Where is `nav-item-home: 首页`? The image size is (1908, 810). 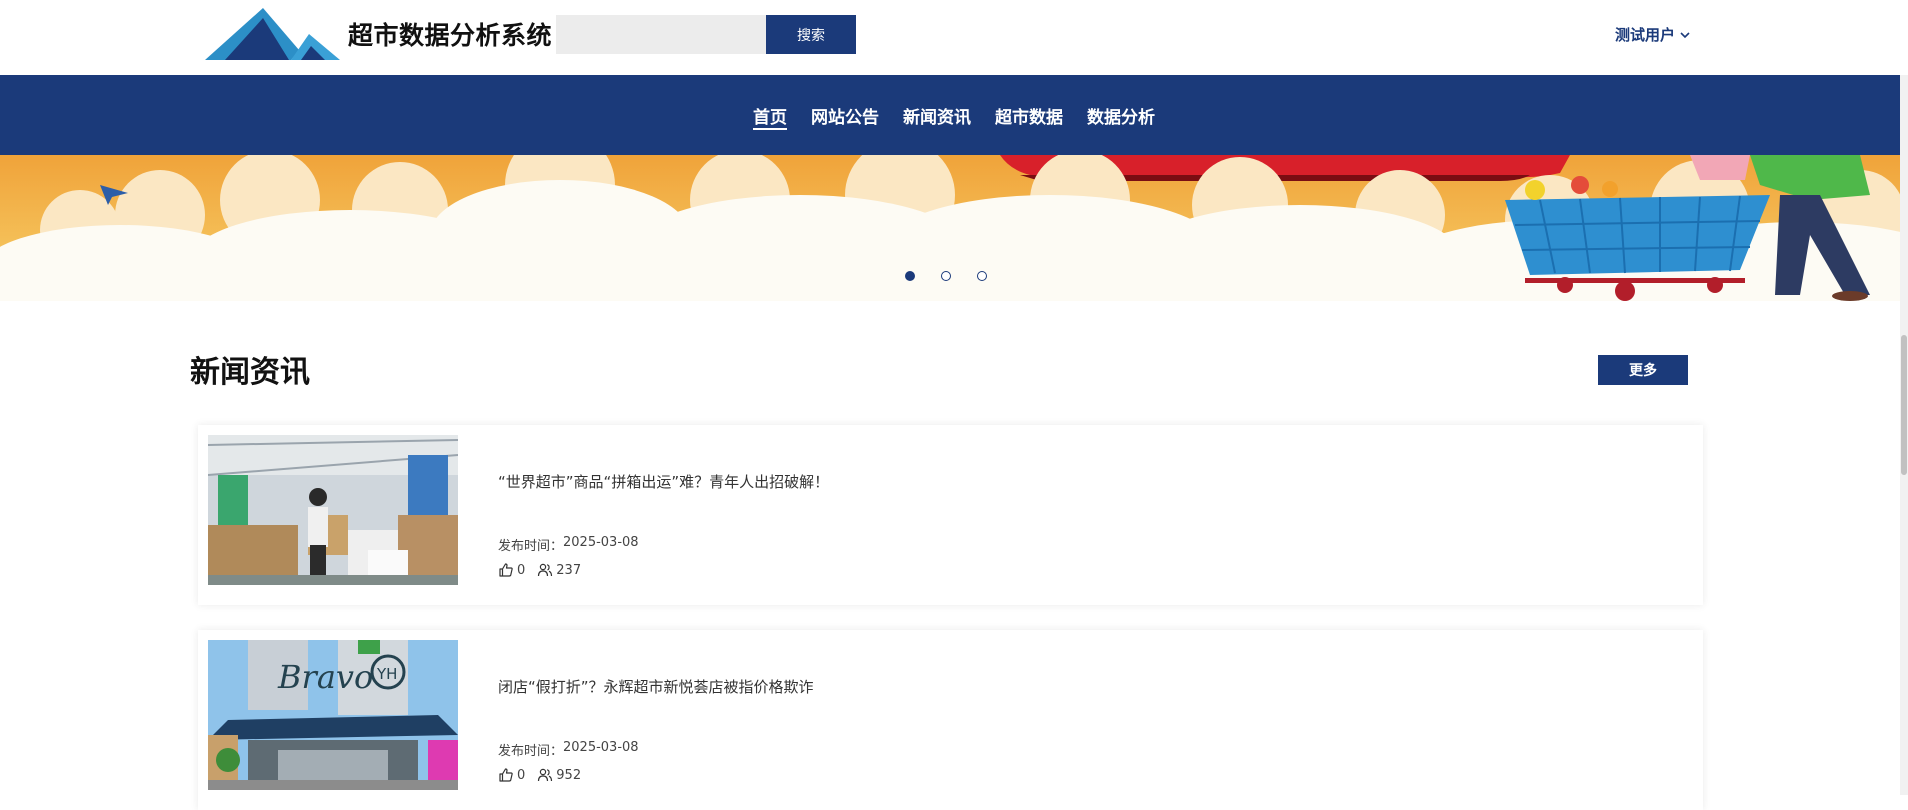
nav-item-home: 首页 is located at coordinates (770, 115).